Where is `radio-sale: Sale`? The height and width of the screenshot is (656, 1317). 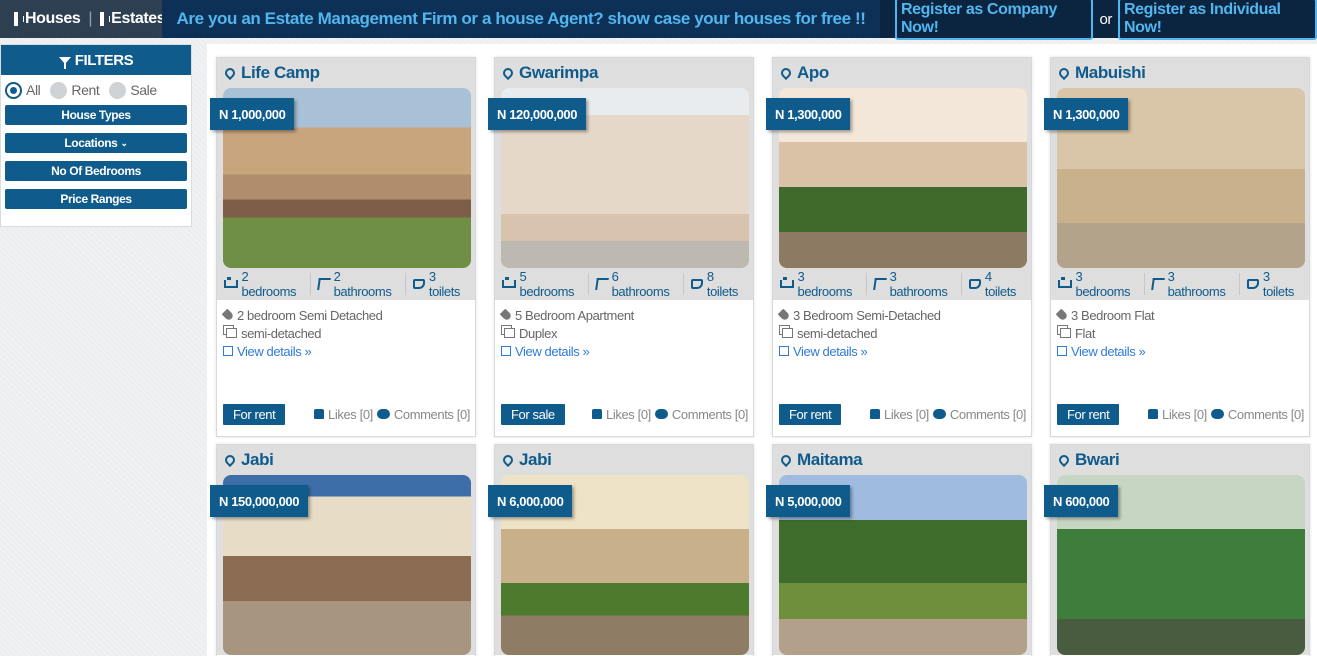 radio-sale: Sale is located at coordinates (133, 90).